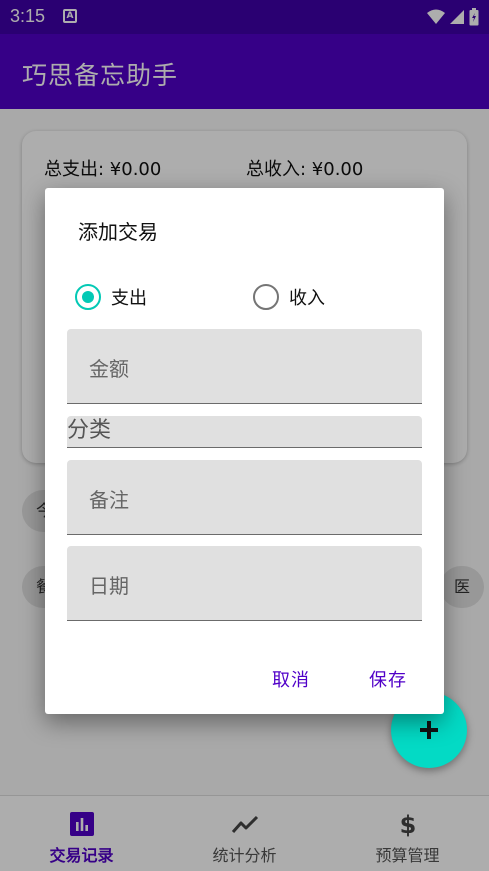  What do you see at coordinates (244, 497) in the screenshot?
I see `note-field: 备注` at bounding box center [244, 497].